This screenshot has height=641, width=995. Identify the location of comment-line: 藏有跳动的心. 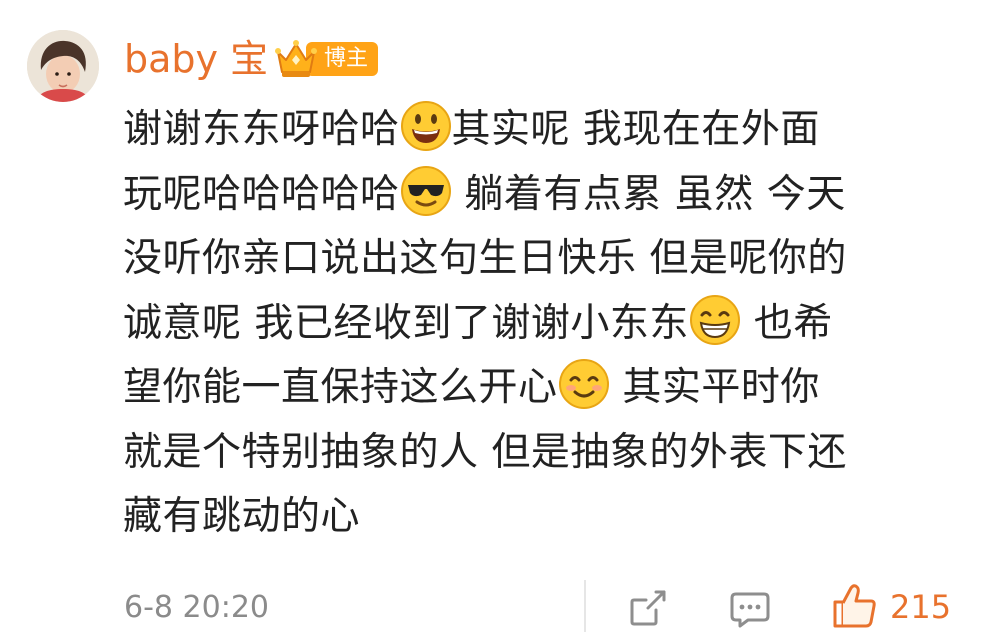
(543, 517).